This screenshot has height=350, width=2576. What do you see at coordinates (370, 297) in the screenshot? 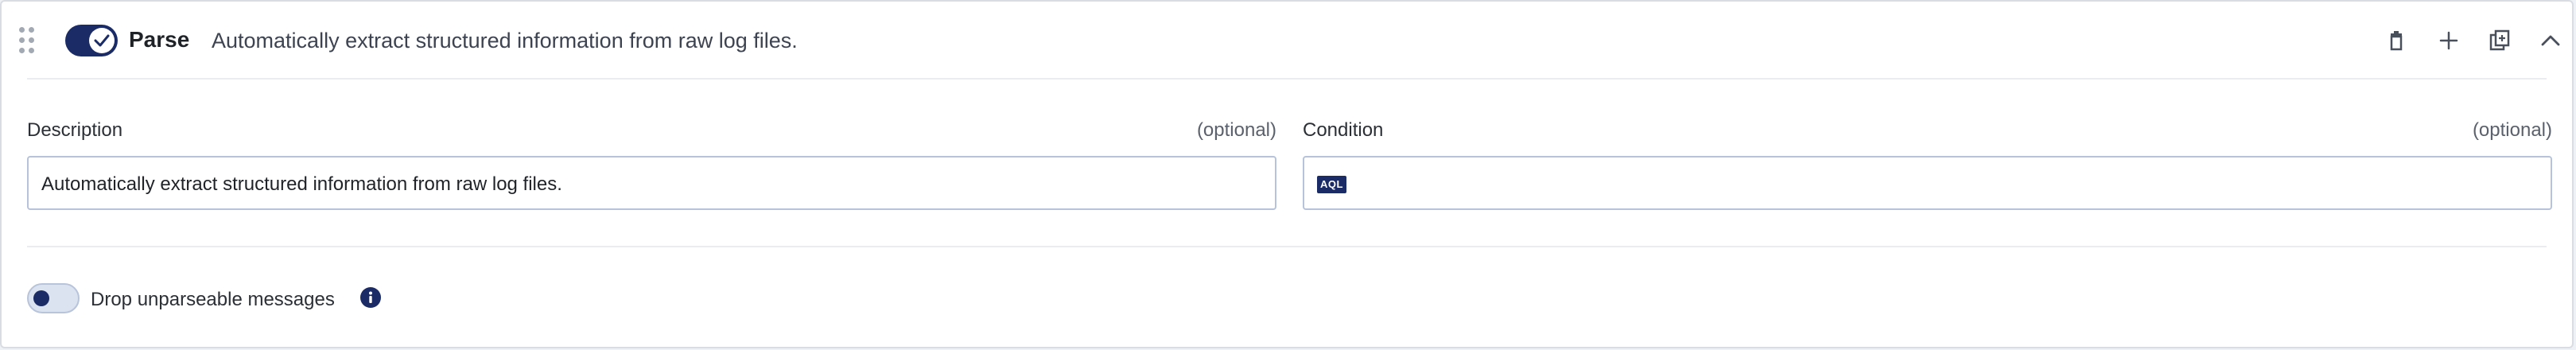
I see `info-icon` at bounding box center [370, 297].